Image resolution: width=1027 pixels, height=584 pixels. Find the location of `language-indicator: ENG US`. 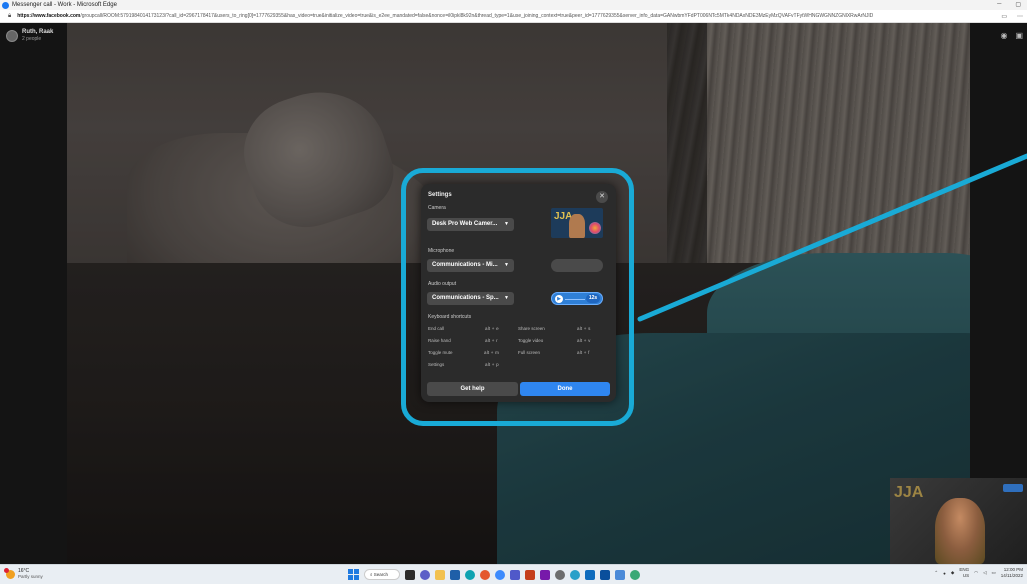

language-indicator: ENG US is located at coordinates (964, 573).